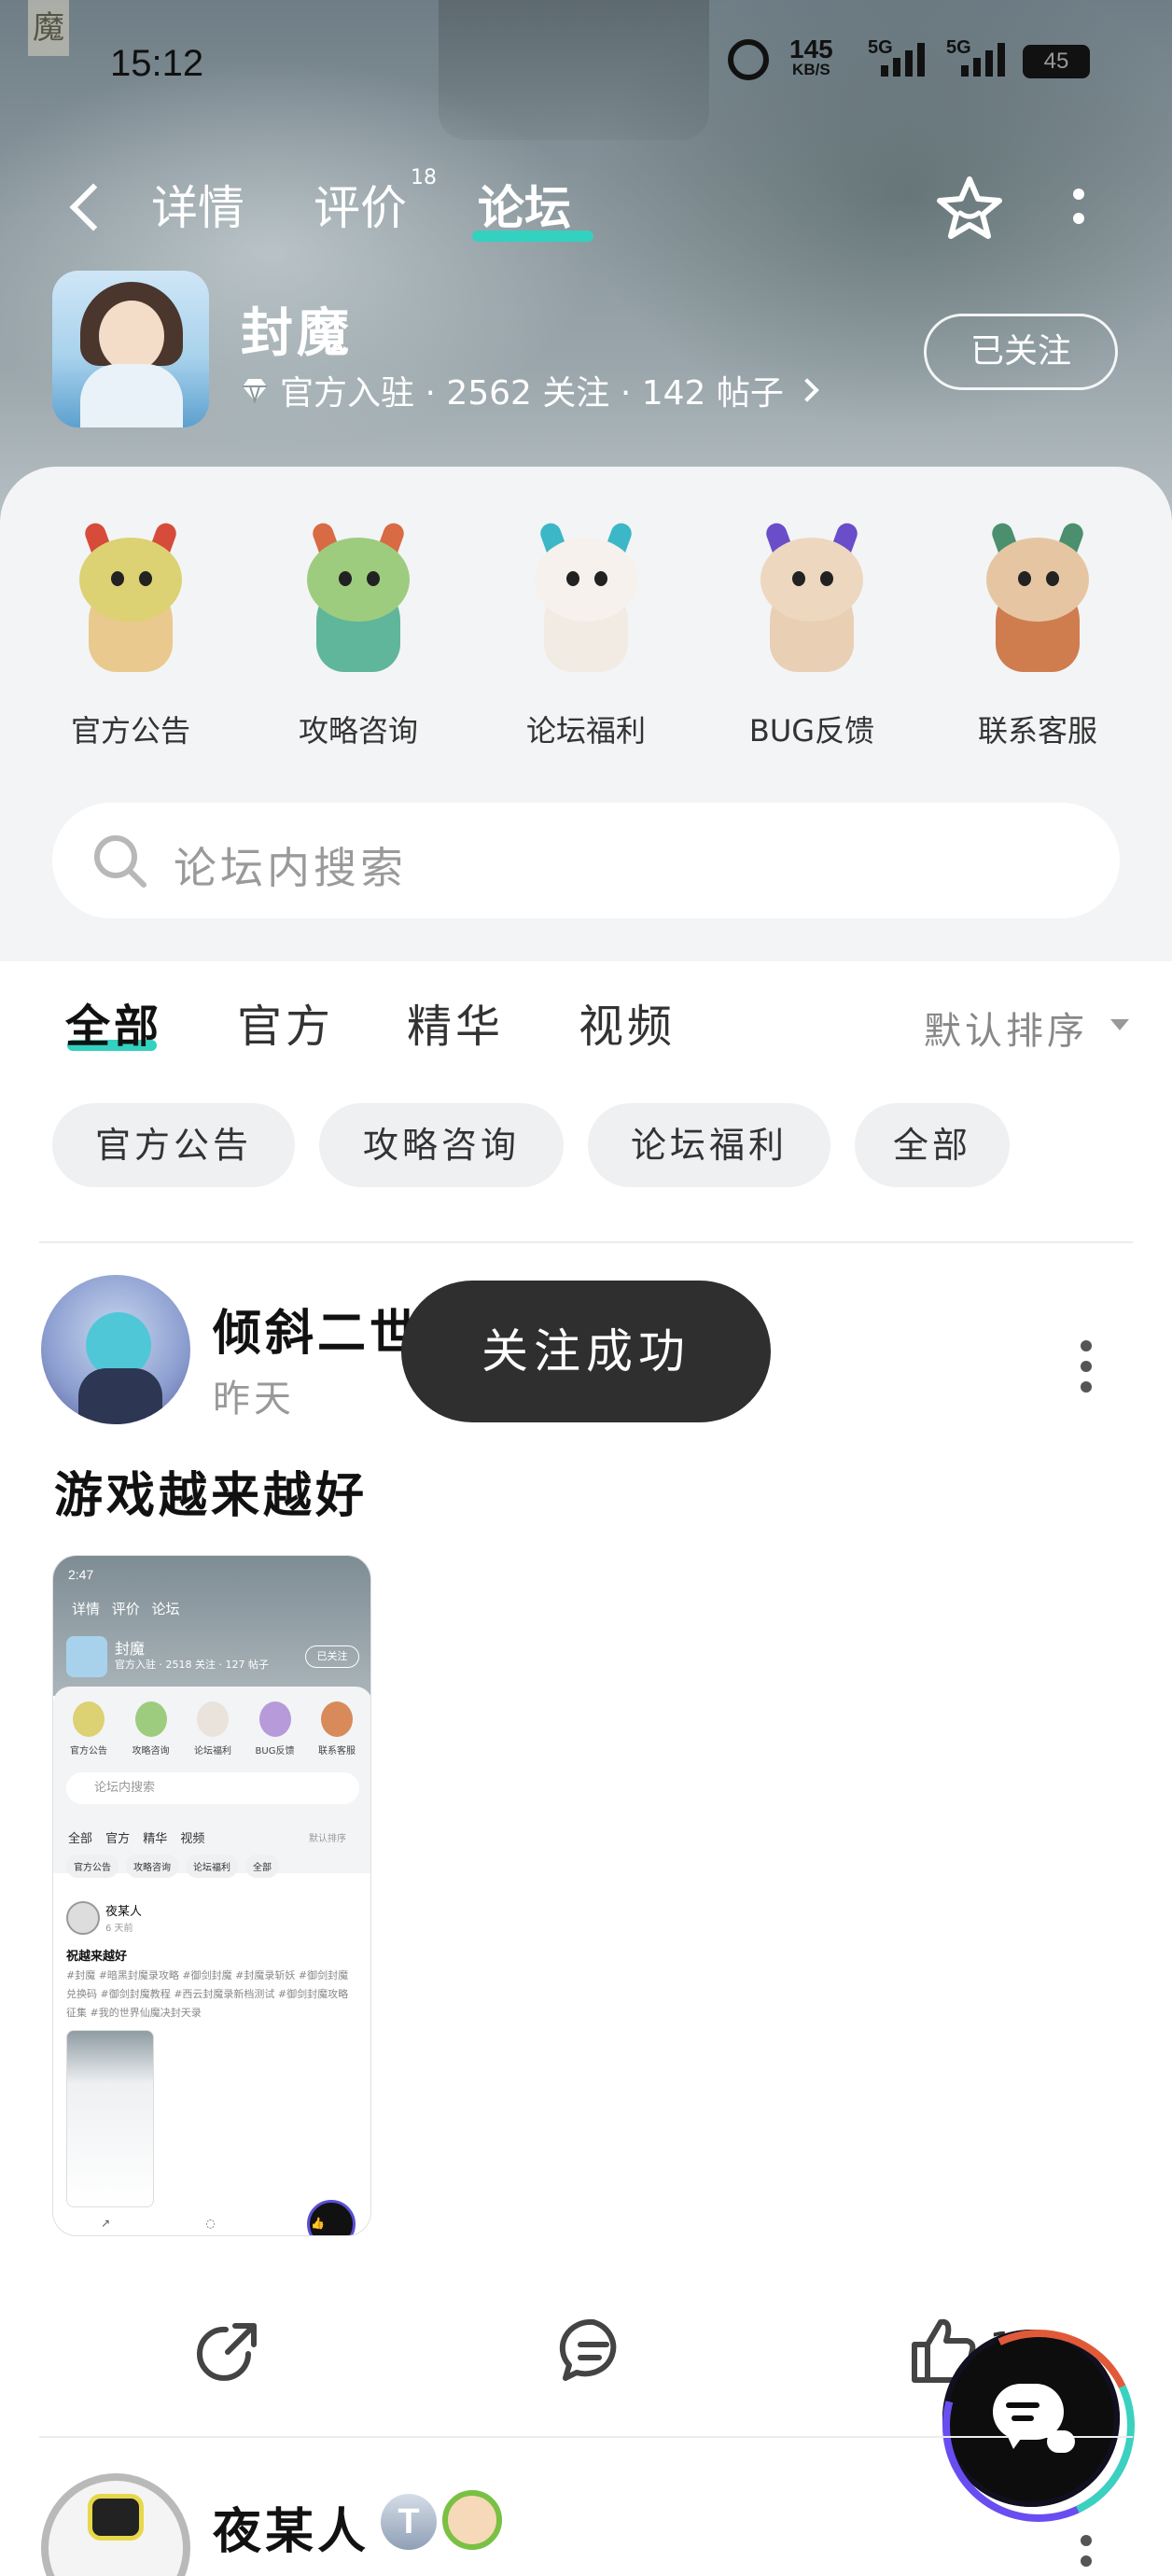 The height and width of the screenshot is (2576, 1172). Describe the element at coordinates (1078, 212) in the screenshot. I see `more-menu-icon` at that location.